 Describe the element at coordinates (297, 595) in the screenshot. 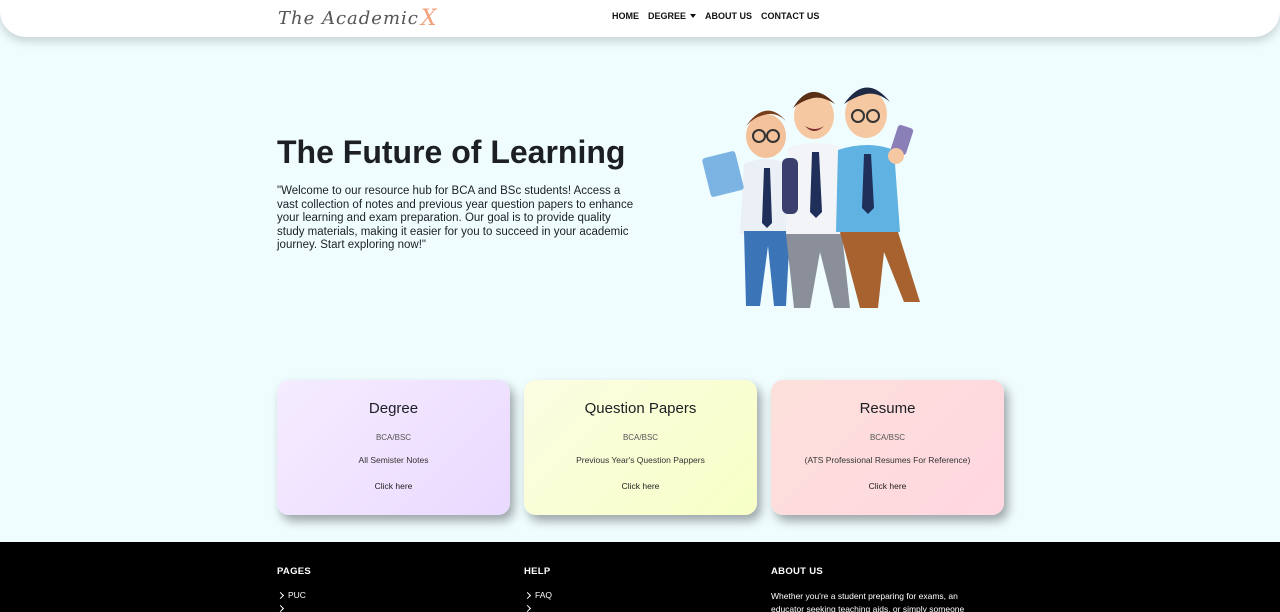

I see `footer-link-label: PUC` at that location.